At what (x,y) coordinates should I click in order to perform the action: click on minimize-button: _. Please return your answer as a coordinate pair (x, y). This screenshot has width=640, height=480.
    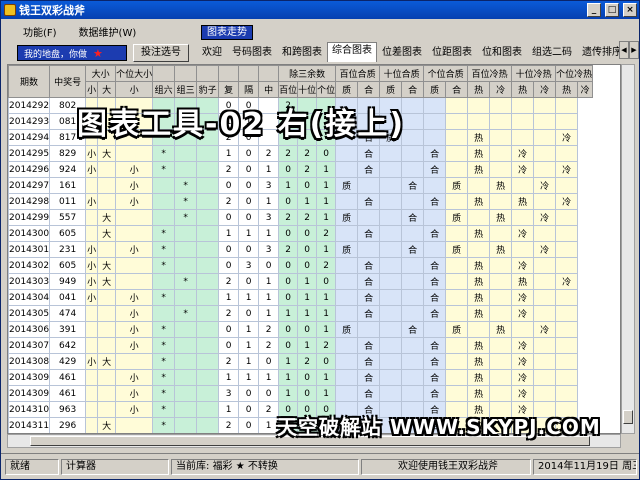
    Looking at the image, I should click on (594, 10).